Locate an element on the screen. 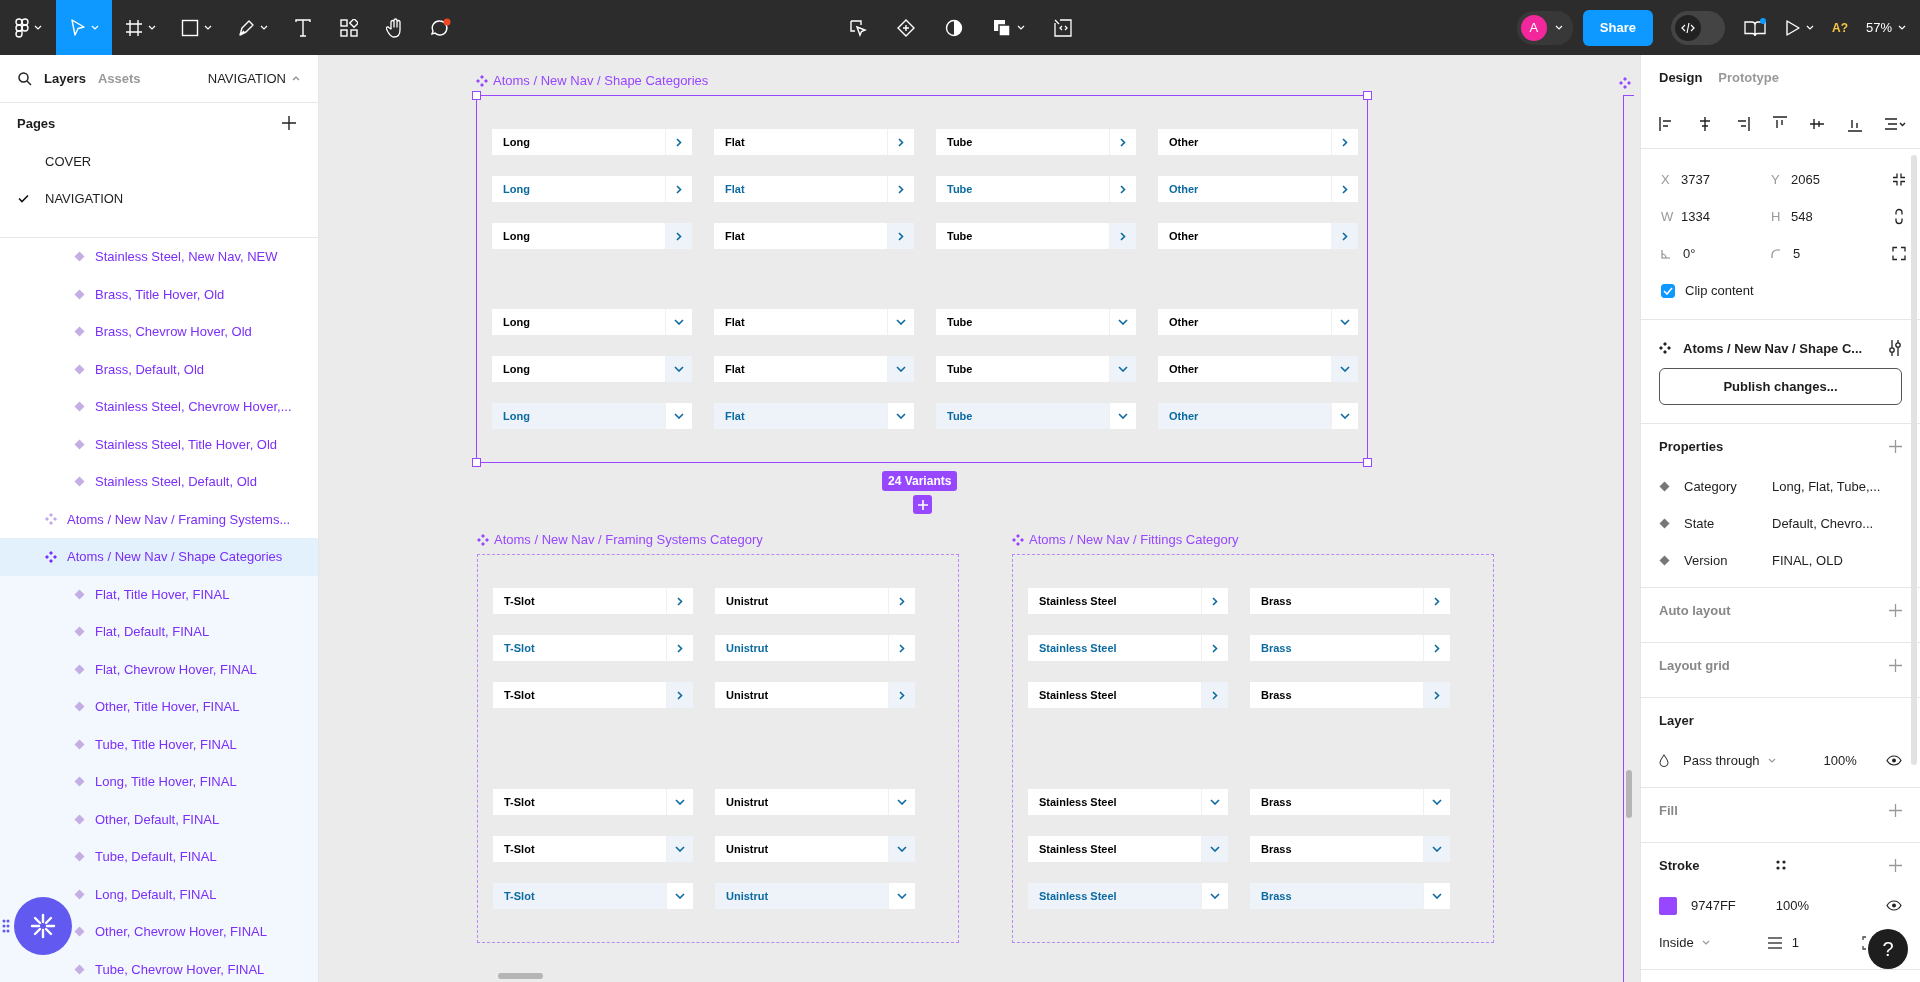 The image size is (1920, 982). layer-item: Stainless Steel, Default, Old is located at coordinates (165, 482).